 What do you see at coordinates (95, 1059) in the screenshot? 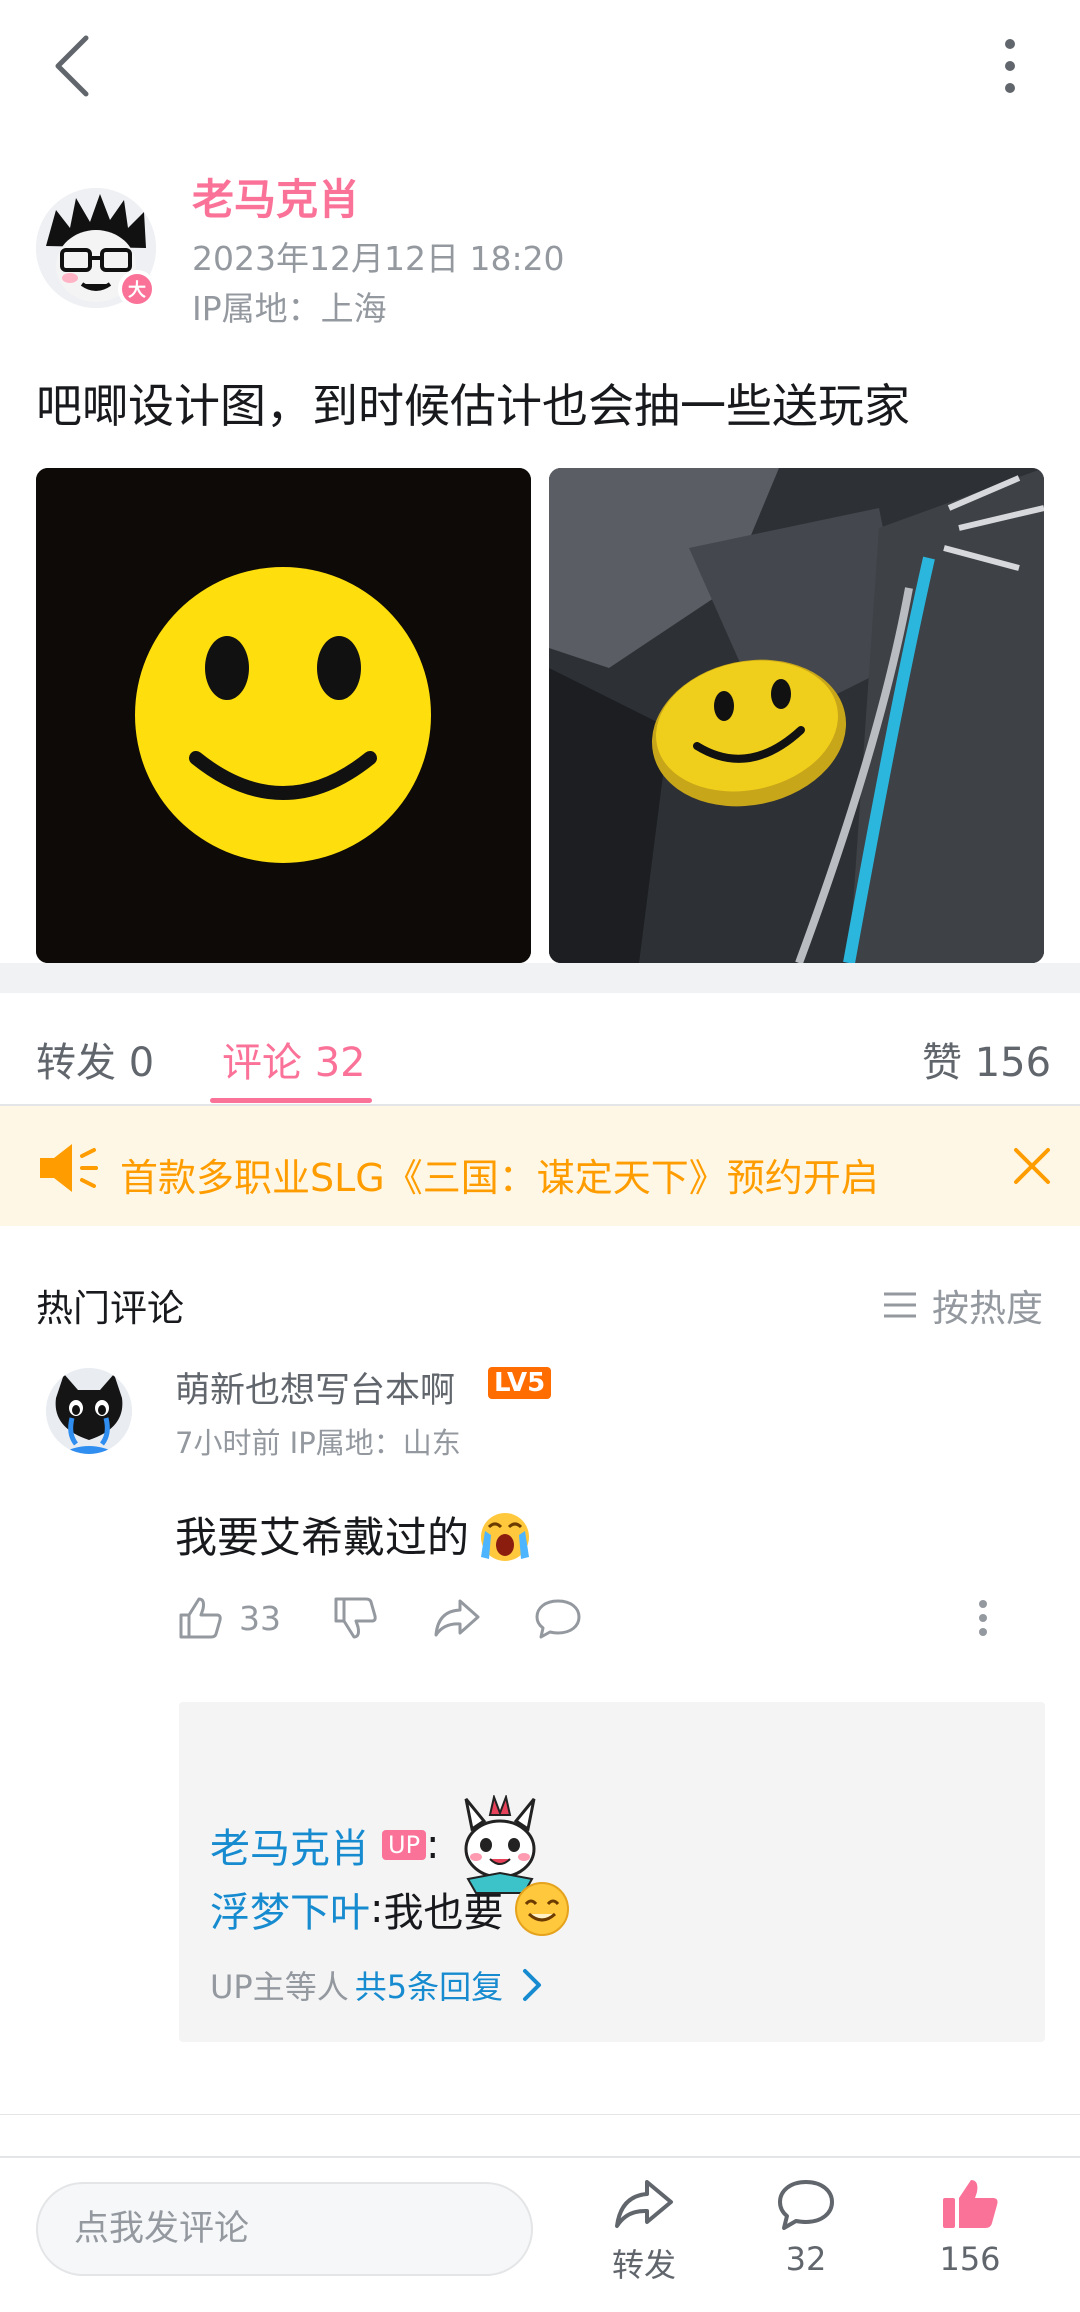
I see `tab-forward: 转发 0` at bounding box center [95, 1059].